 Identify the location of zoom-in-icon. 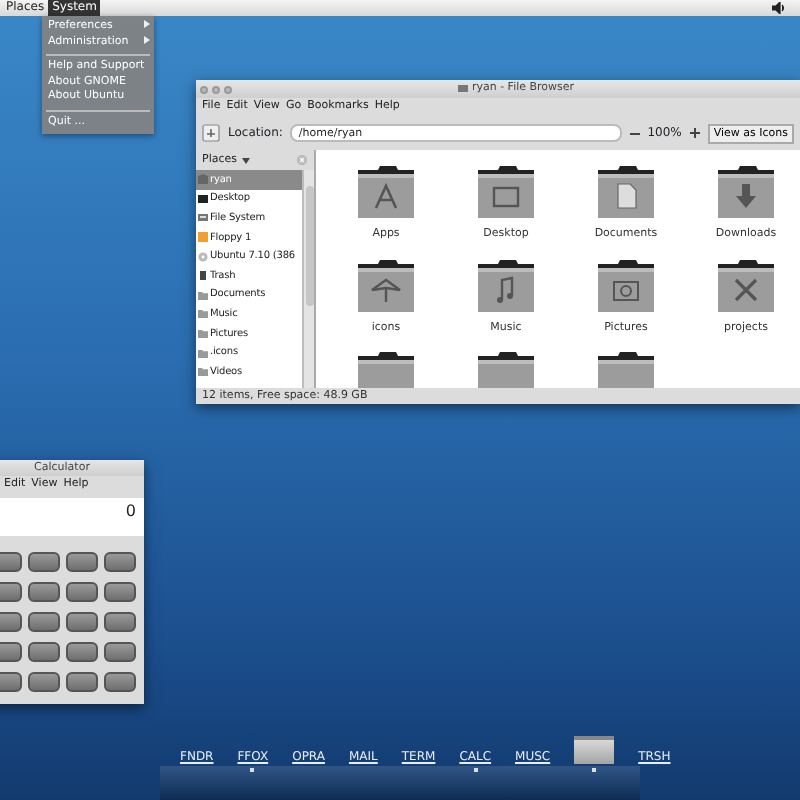
(694, 133).